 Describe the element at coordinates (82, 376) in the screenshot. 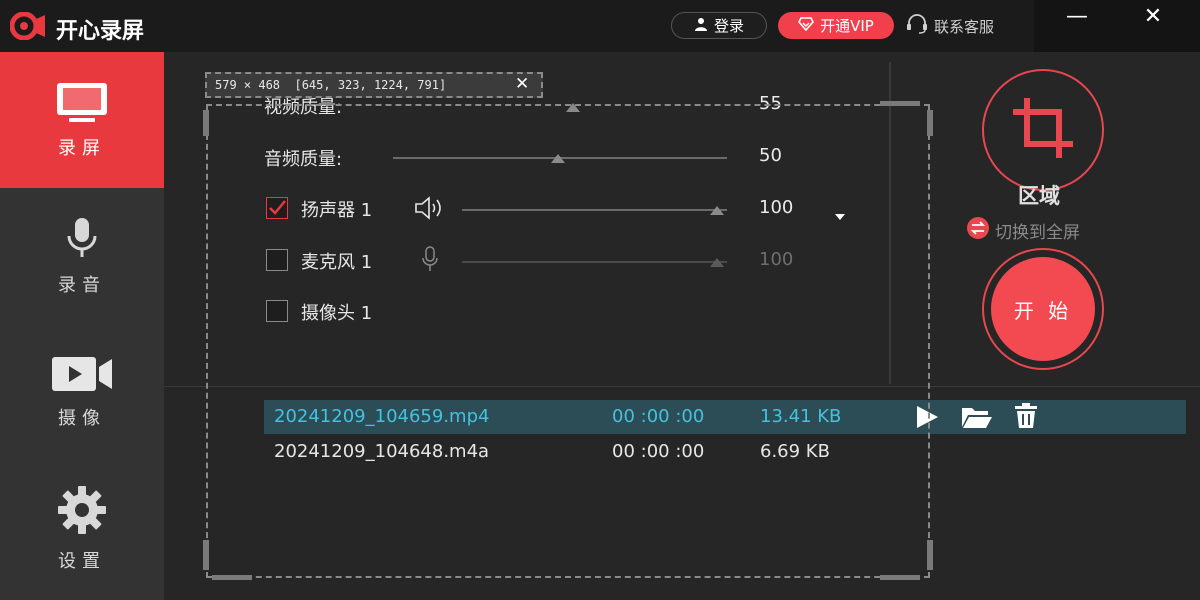

I see `video-camera-icon` at that location.